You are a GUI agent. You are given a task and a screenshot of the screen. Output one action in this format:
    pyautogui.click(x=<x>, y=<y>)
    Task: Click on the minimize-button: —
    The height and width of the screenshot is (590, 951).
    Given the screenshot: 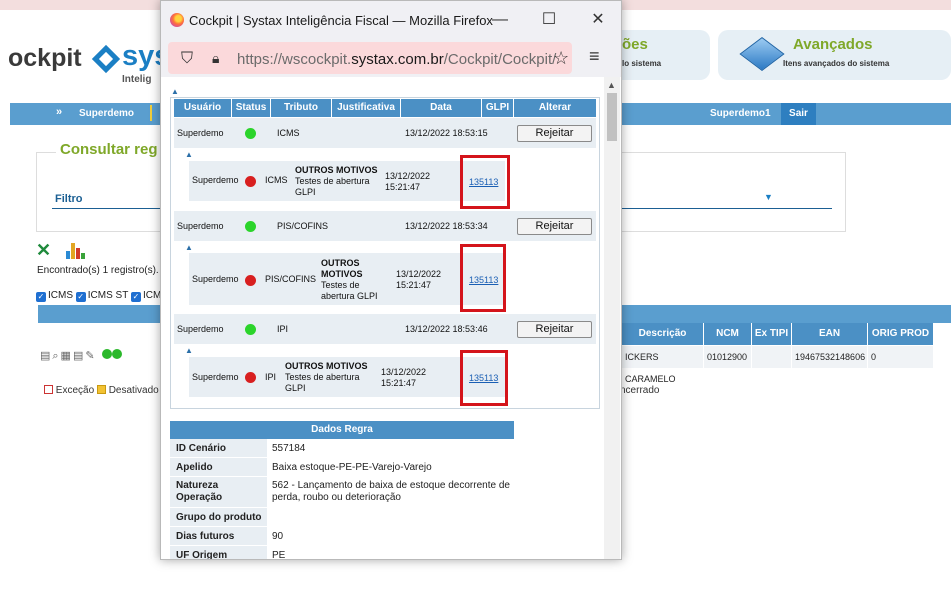 What is the action you would take?
    pyautogui.click(x=500, y=20)
    